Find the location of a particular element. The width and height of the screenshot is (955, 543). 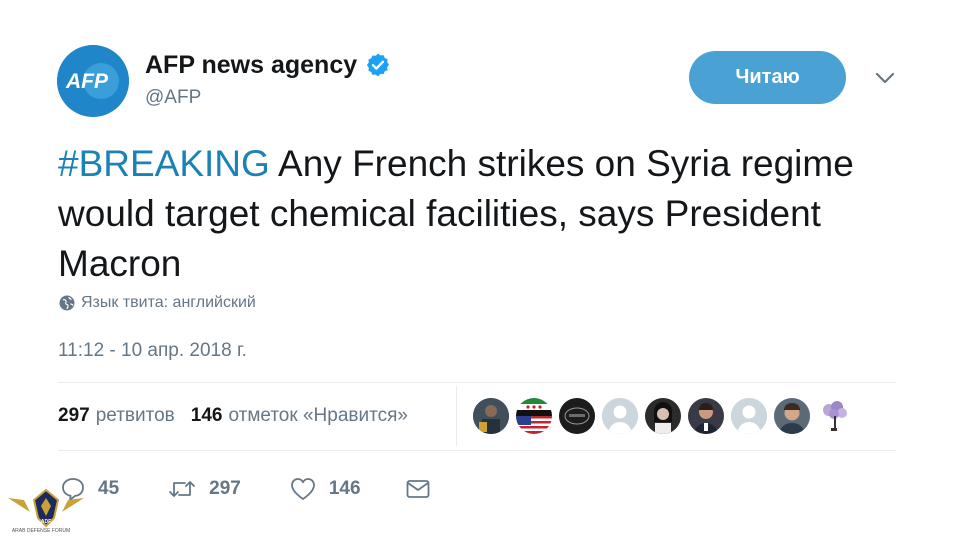

envelope-icon is located at coordinates (417, 489).